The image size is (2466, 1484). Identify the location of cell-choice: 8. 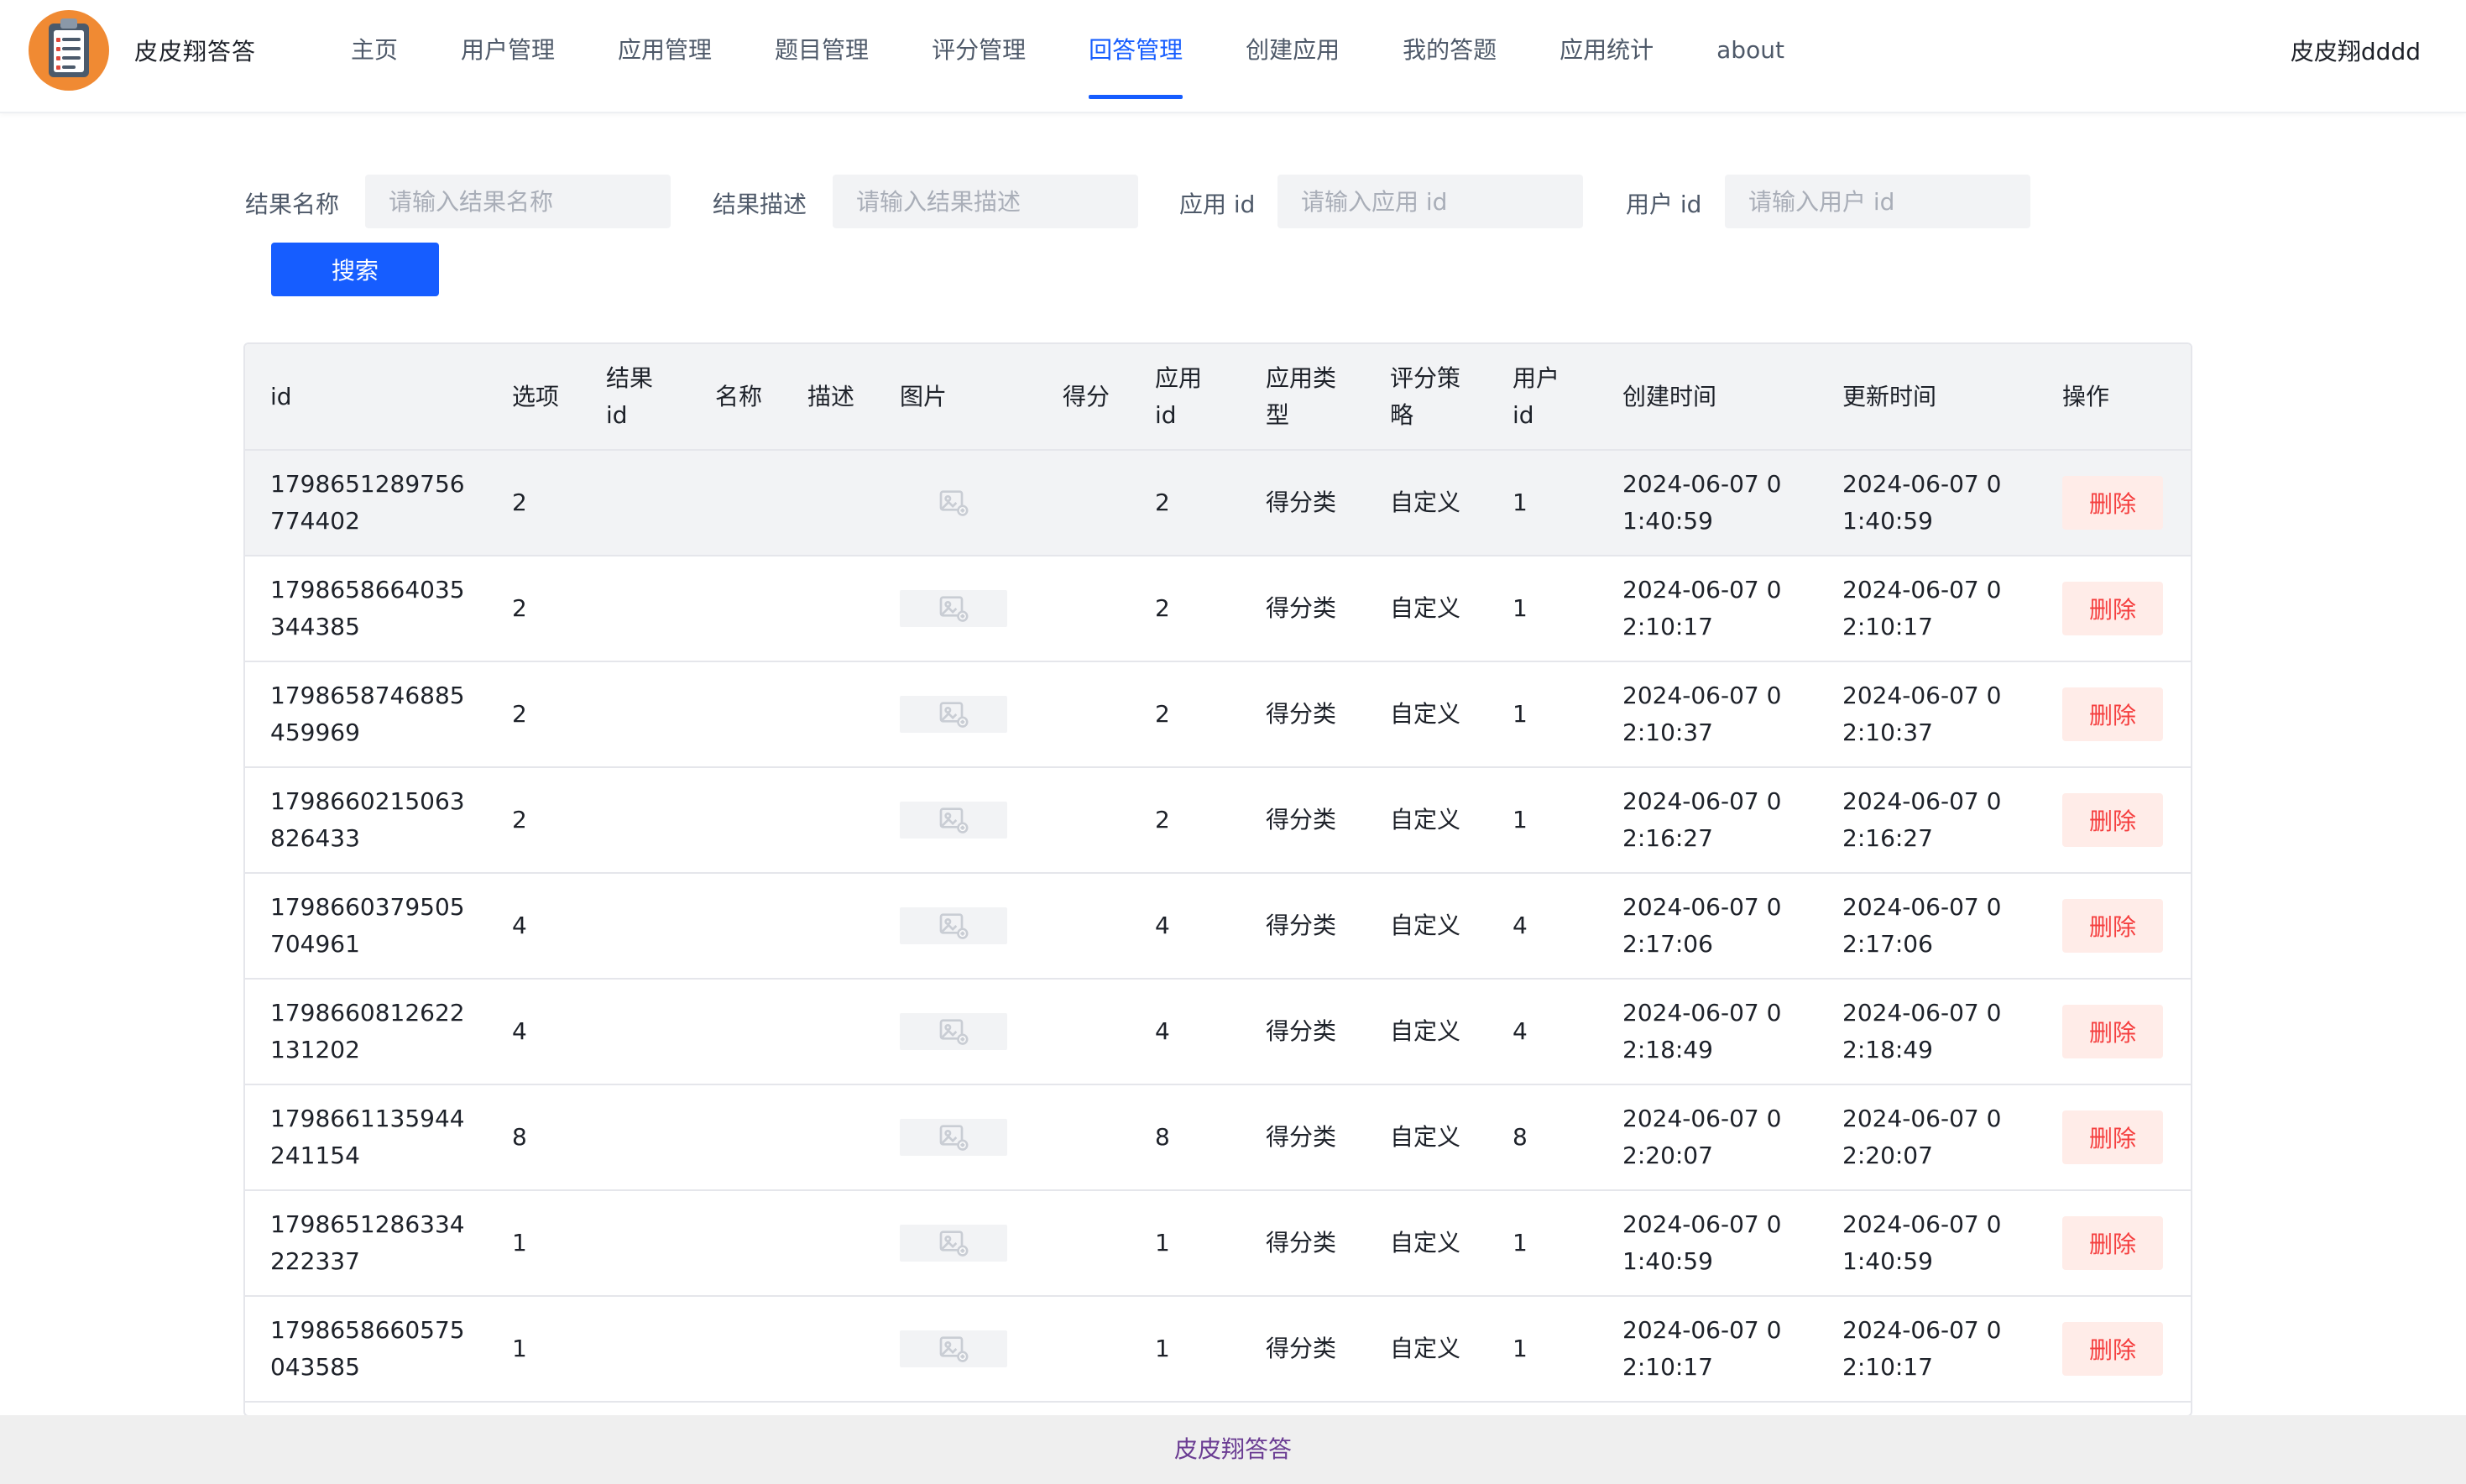
(534, 1137).